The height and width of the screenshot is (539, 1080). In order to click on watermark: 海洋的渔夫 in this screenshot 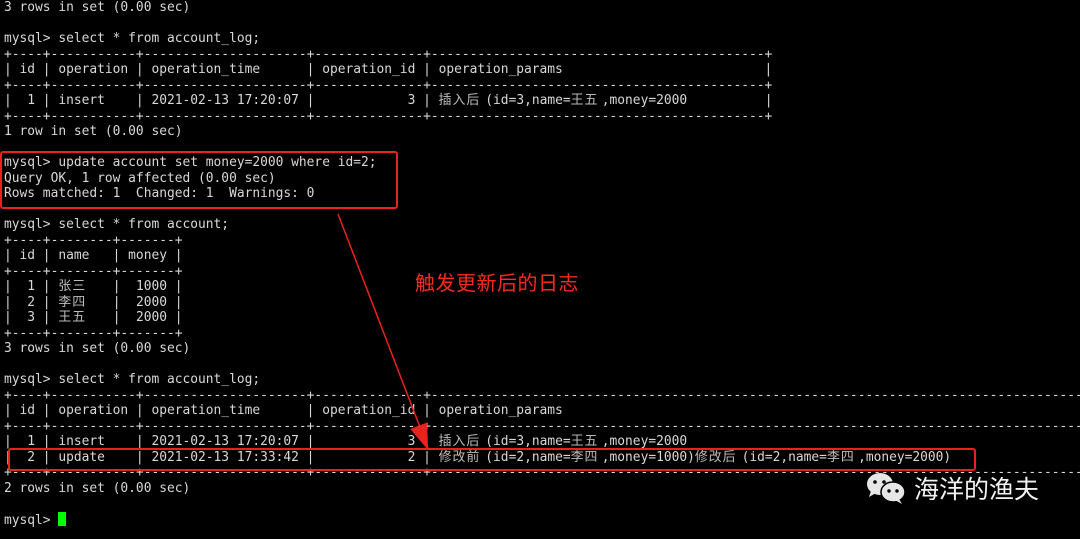, I will do `click(951, 488)`.